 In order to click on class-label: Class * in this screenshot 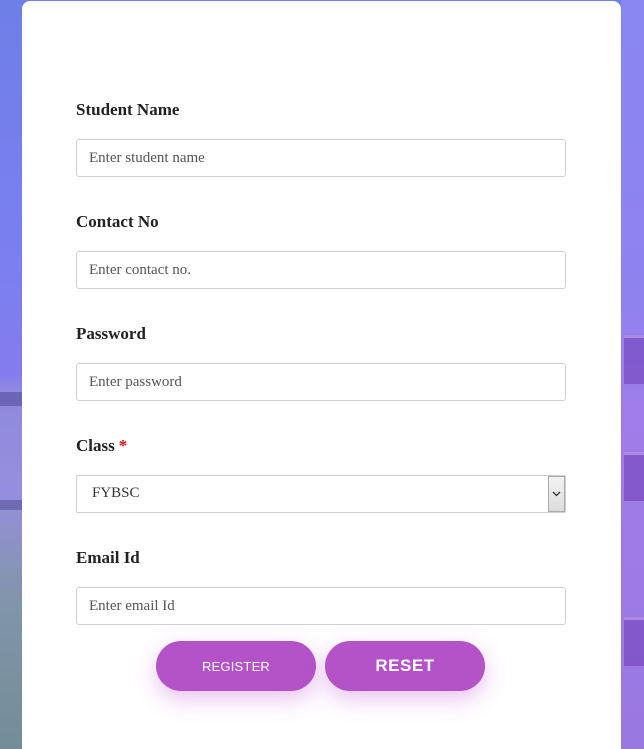, I will do `click(101, 446)`.